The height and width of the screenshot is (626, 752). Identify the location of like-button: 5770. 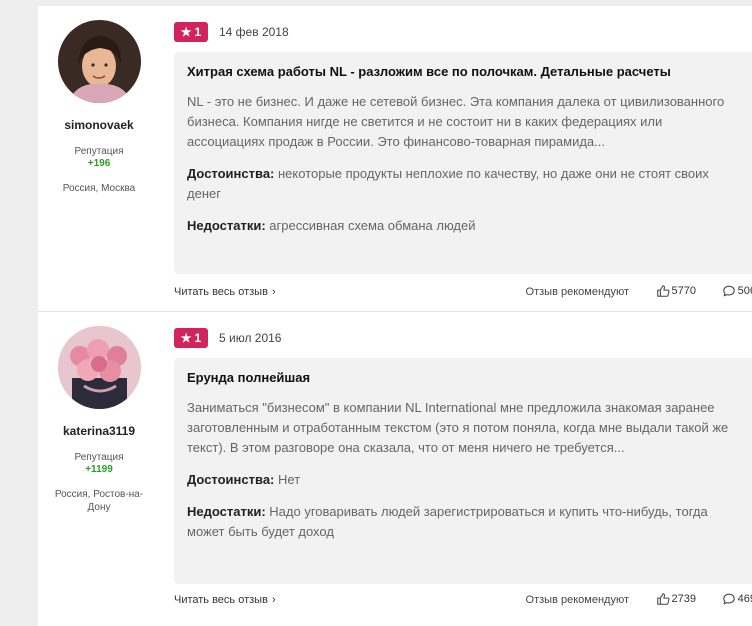
(676, 291).